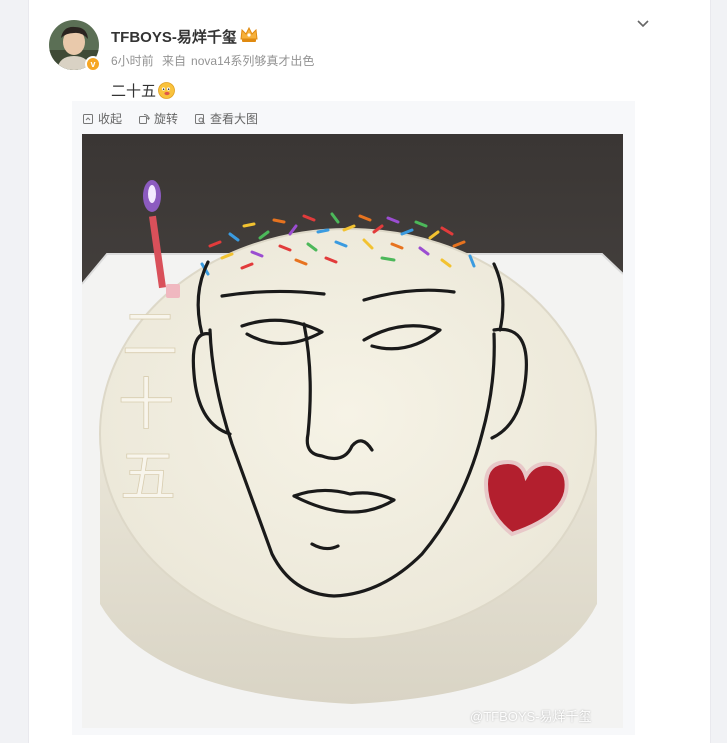 This screenshot has width=727, height=743. I want to click on cake-text-char: 十, so click(146, 405).